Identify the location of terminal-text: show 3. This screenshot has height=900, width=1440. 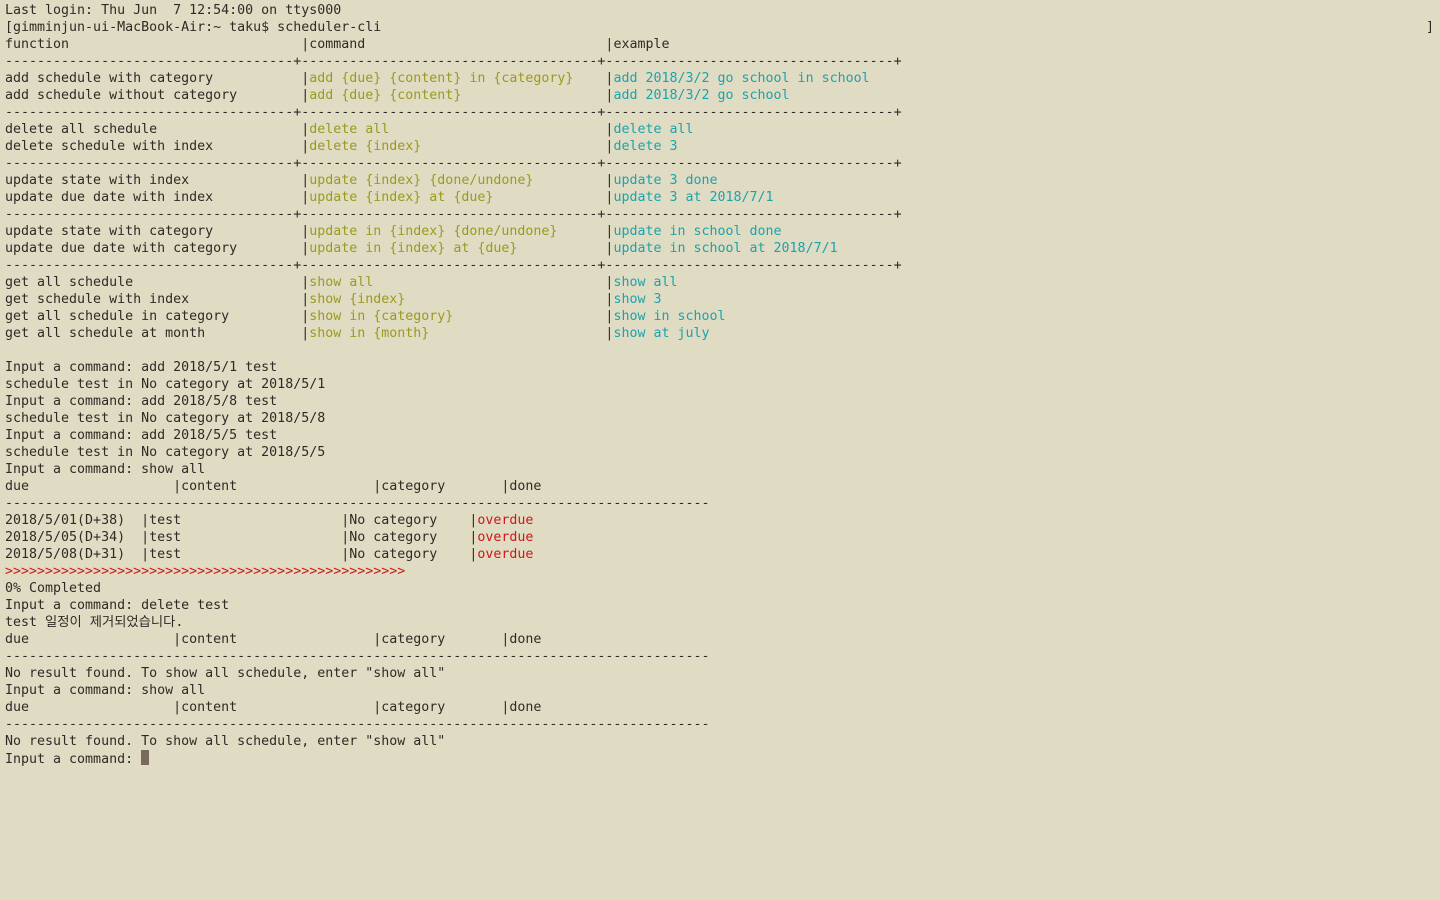
(637, 299).